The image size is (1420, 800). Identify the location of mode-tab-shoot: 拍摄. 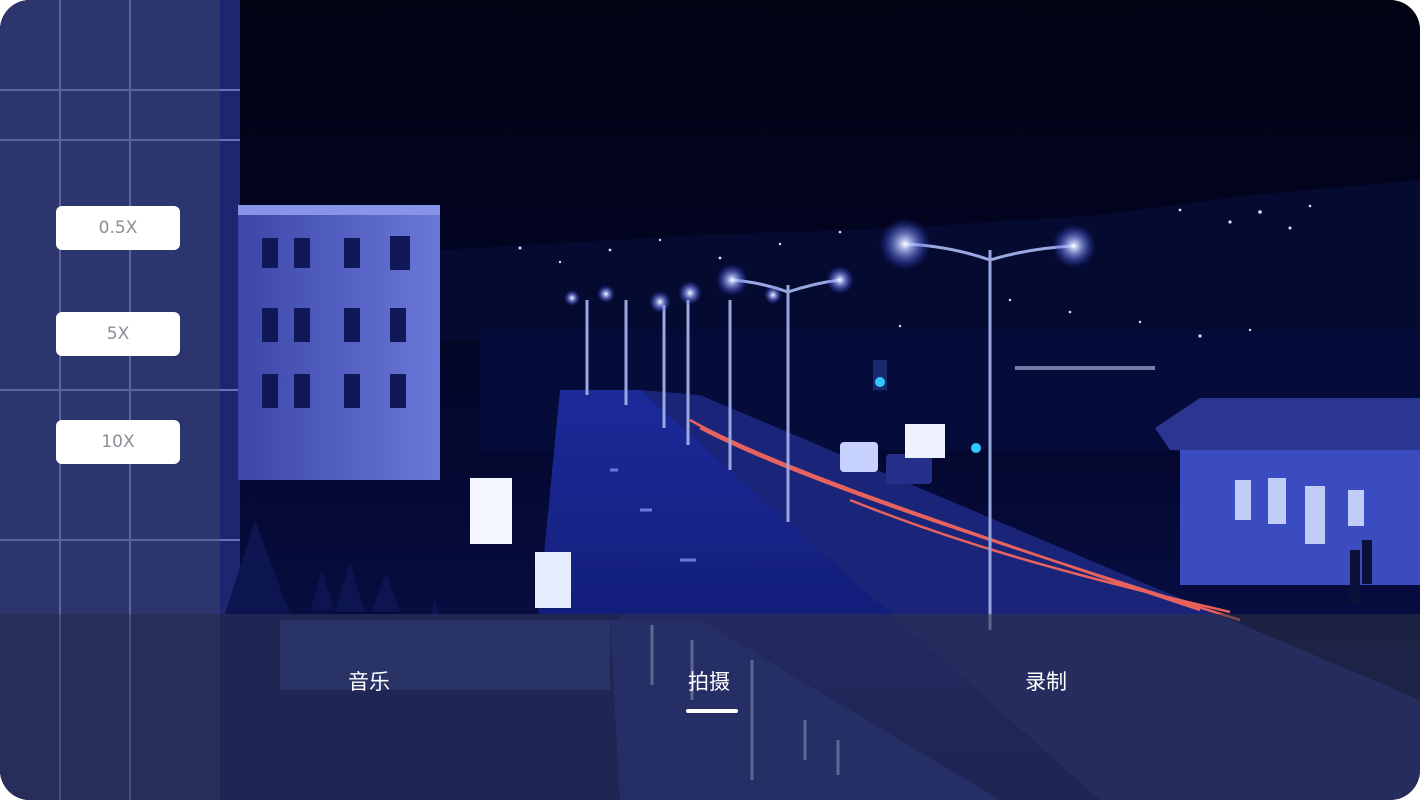
(709, 681).